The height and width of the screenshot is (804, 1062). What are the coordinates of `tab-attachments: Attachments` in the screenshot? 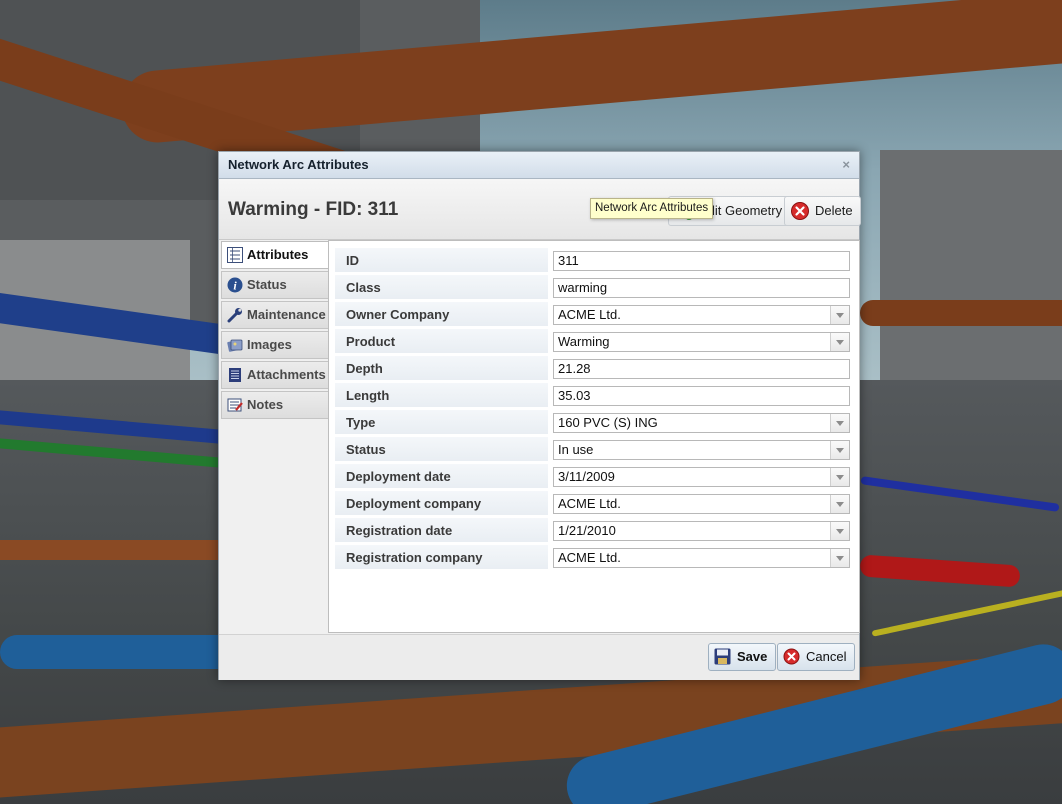 It's located at (275, 375).